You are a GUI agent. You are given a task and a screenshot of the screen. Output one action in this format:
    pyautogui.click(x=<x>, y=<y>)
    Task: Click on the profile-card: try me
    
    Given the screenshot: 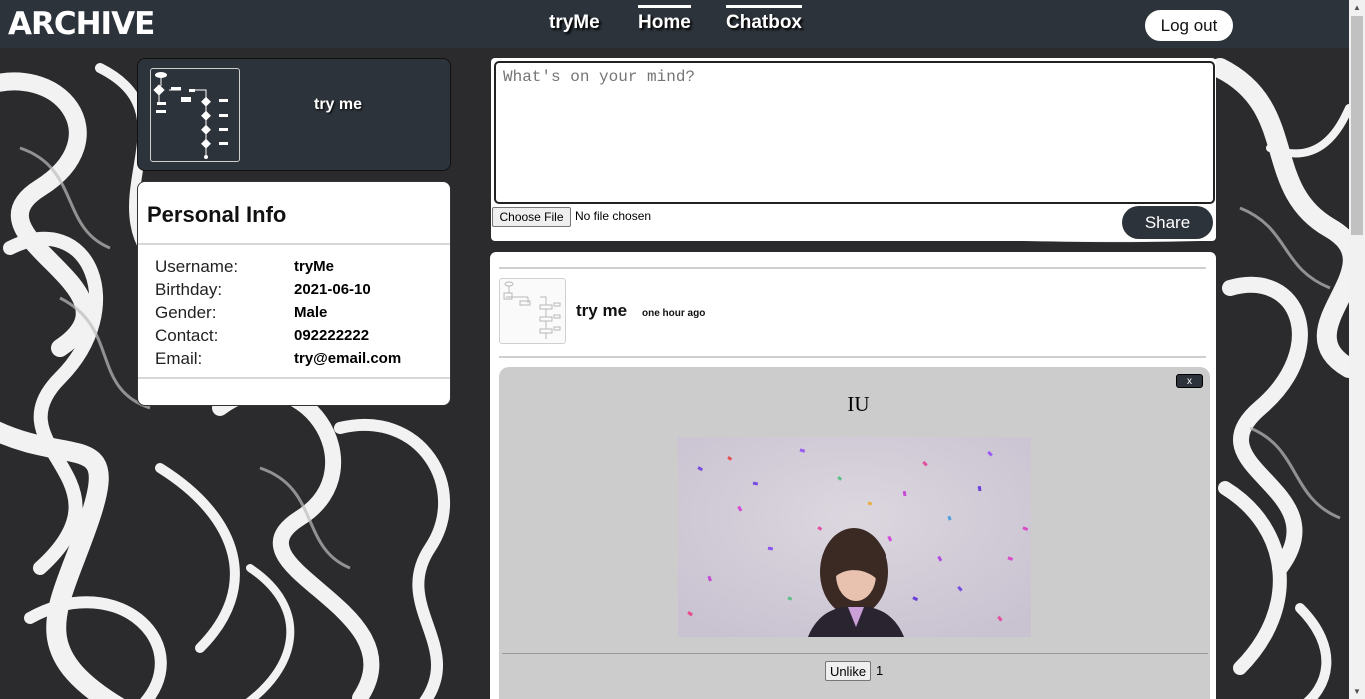 What is the action you would take?
    pyautogui.click(x=294, y=114)
    